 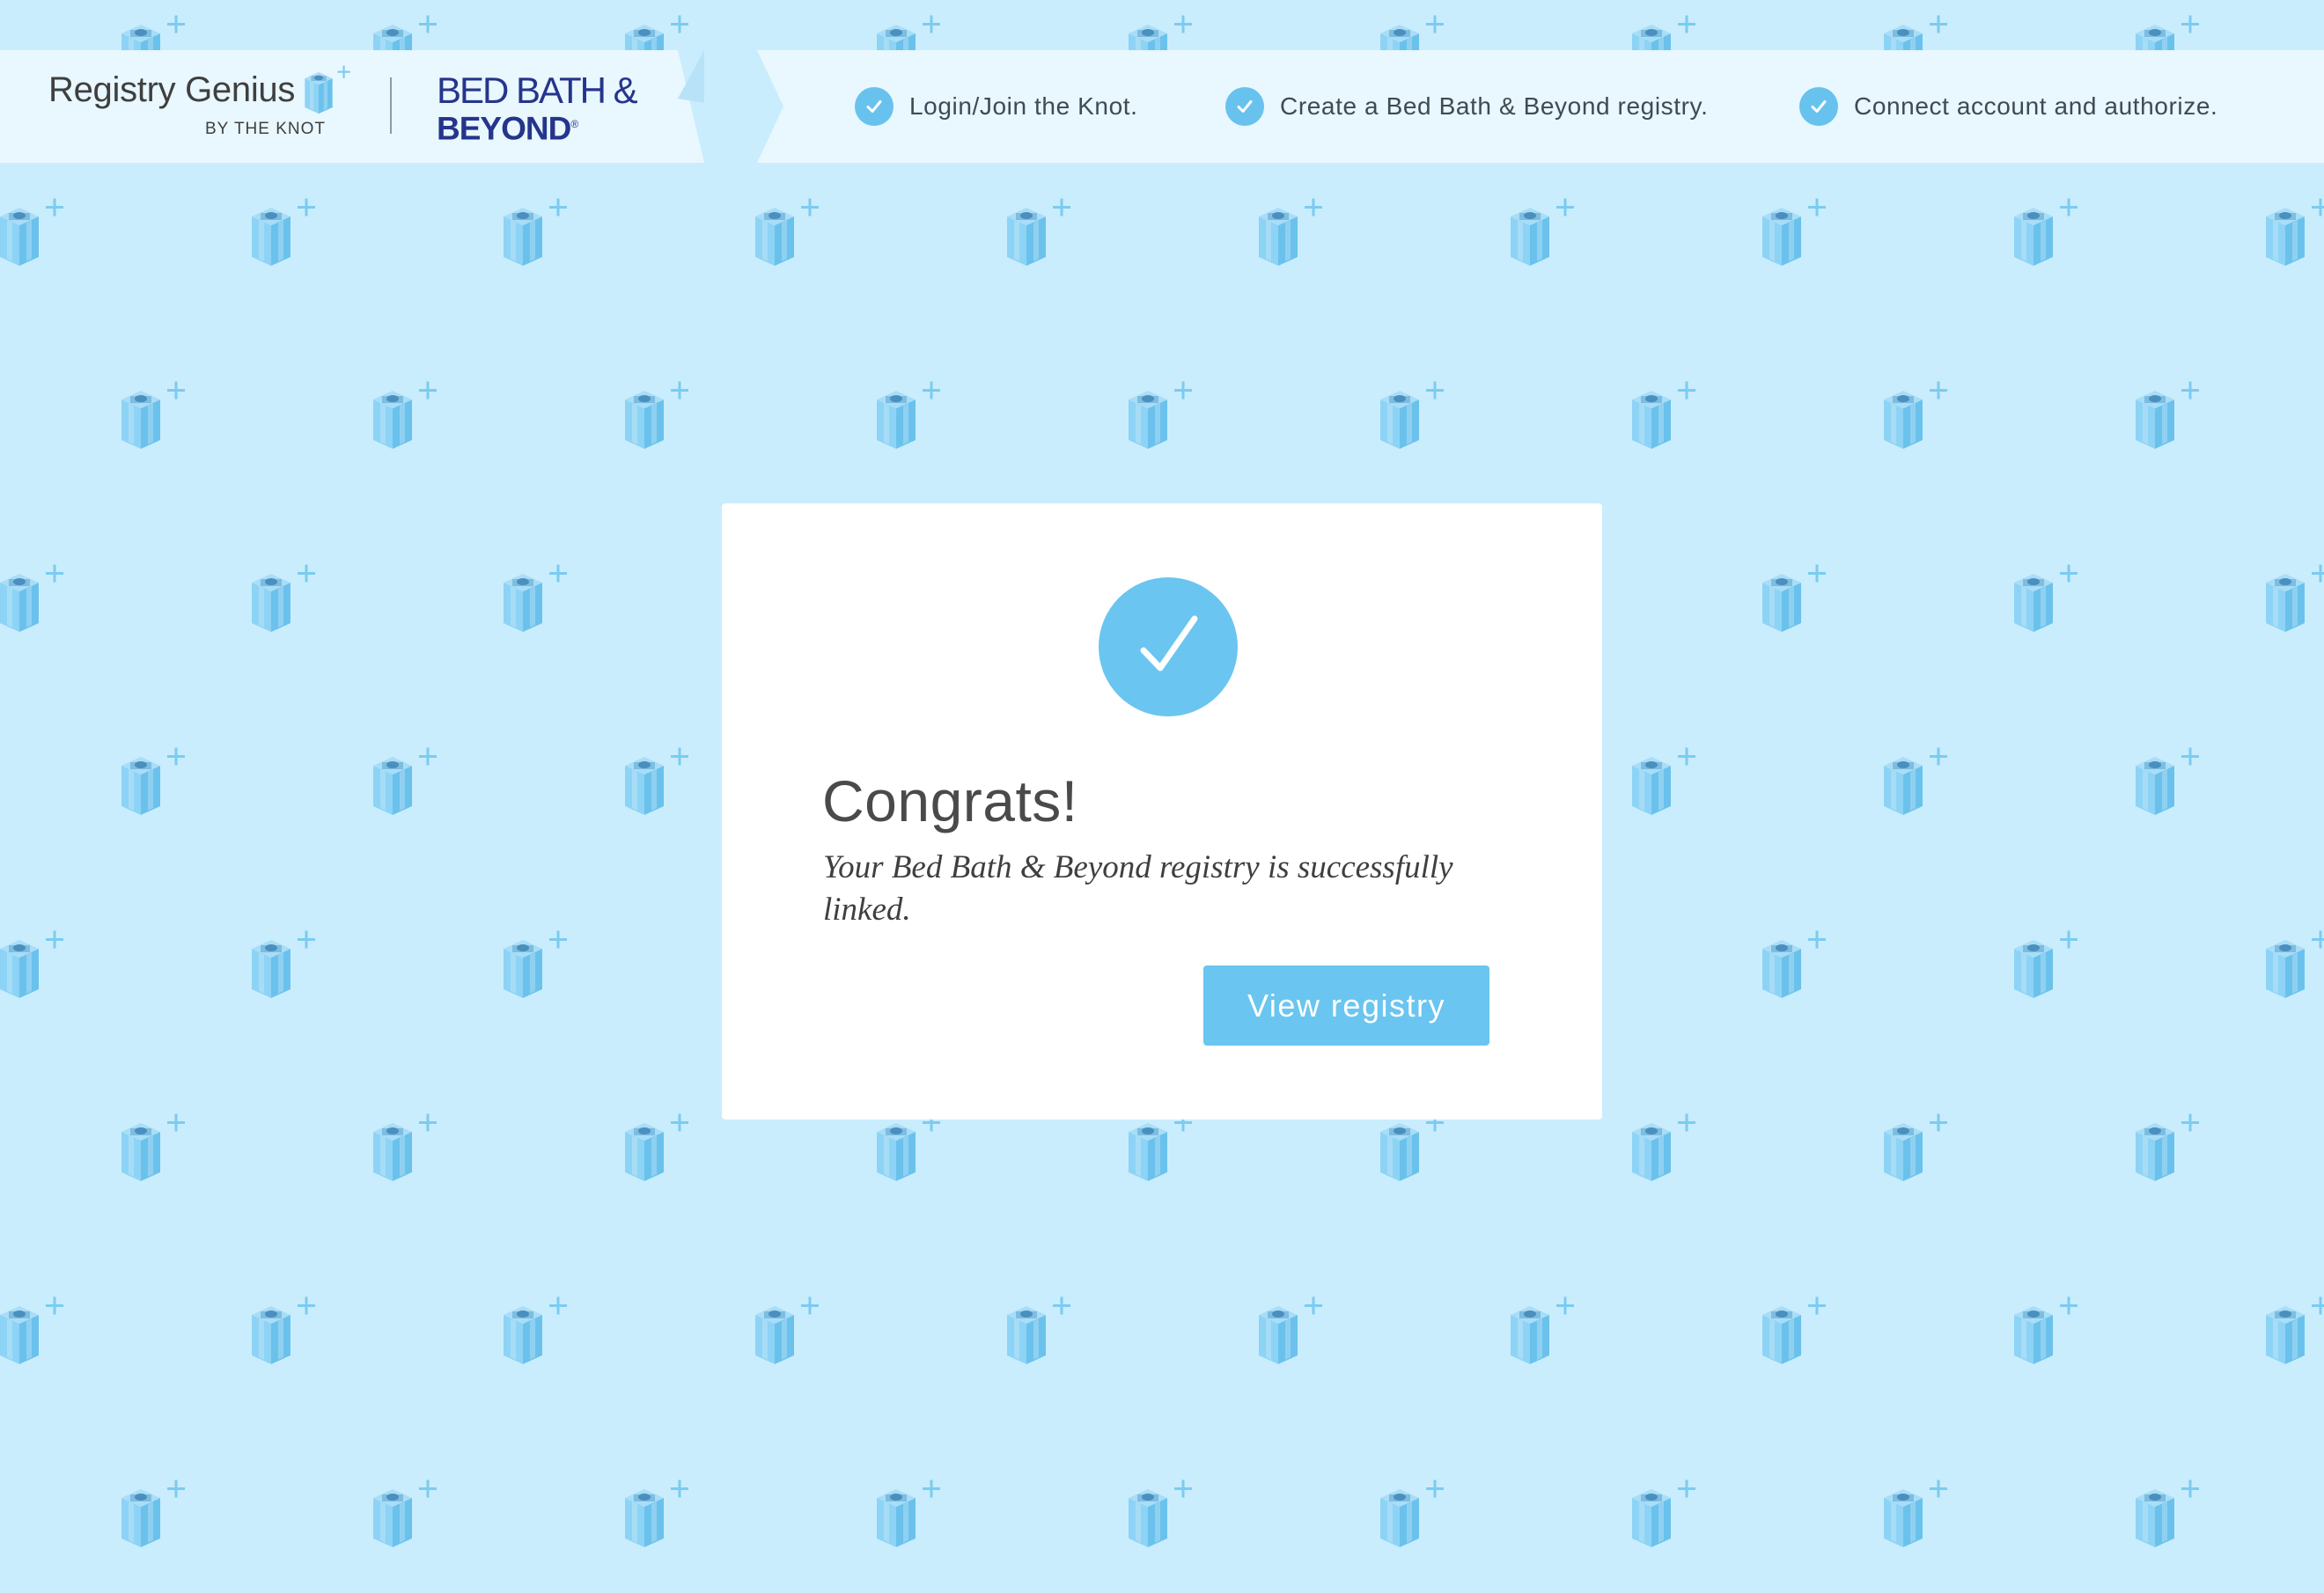 What do you see at coordinates (265, 129) in the screenshot?
I see `brand-byline: BY THE KNOT` at bounding box center [265, 129].